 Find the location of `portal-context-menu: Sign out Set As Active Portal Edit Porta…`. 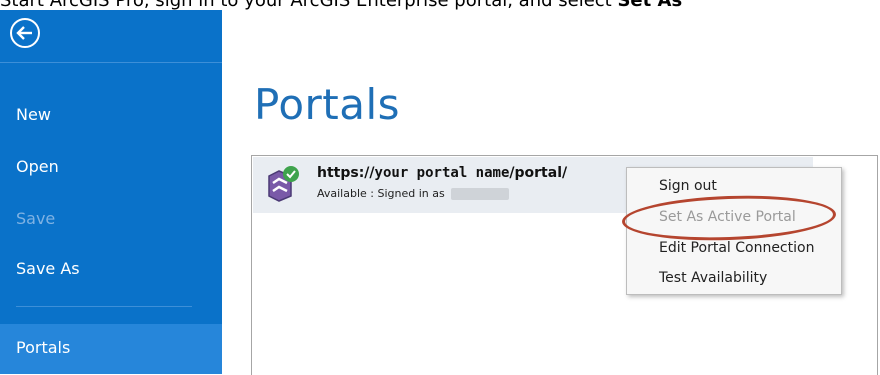

portal-context-menu: Sign out Set As Active Portal Edit Porta… is located at coordinates (734, 231).